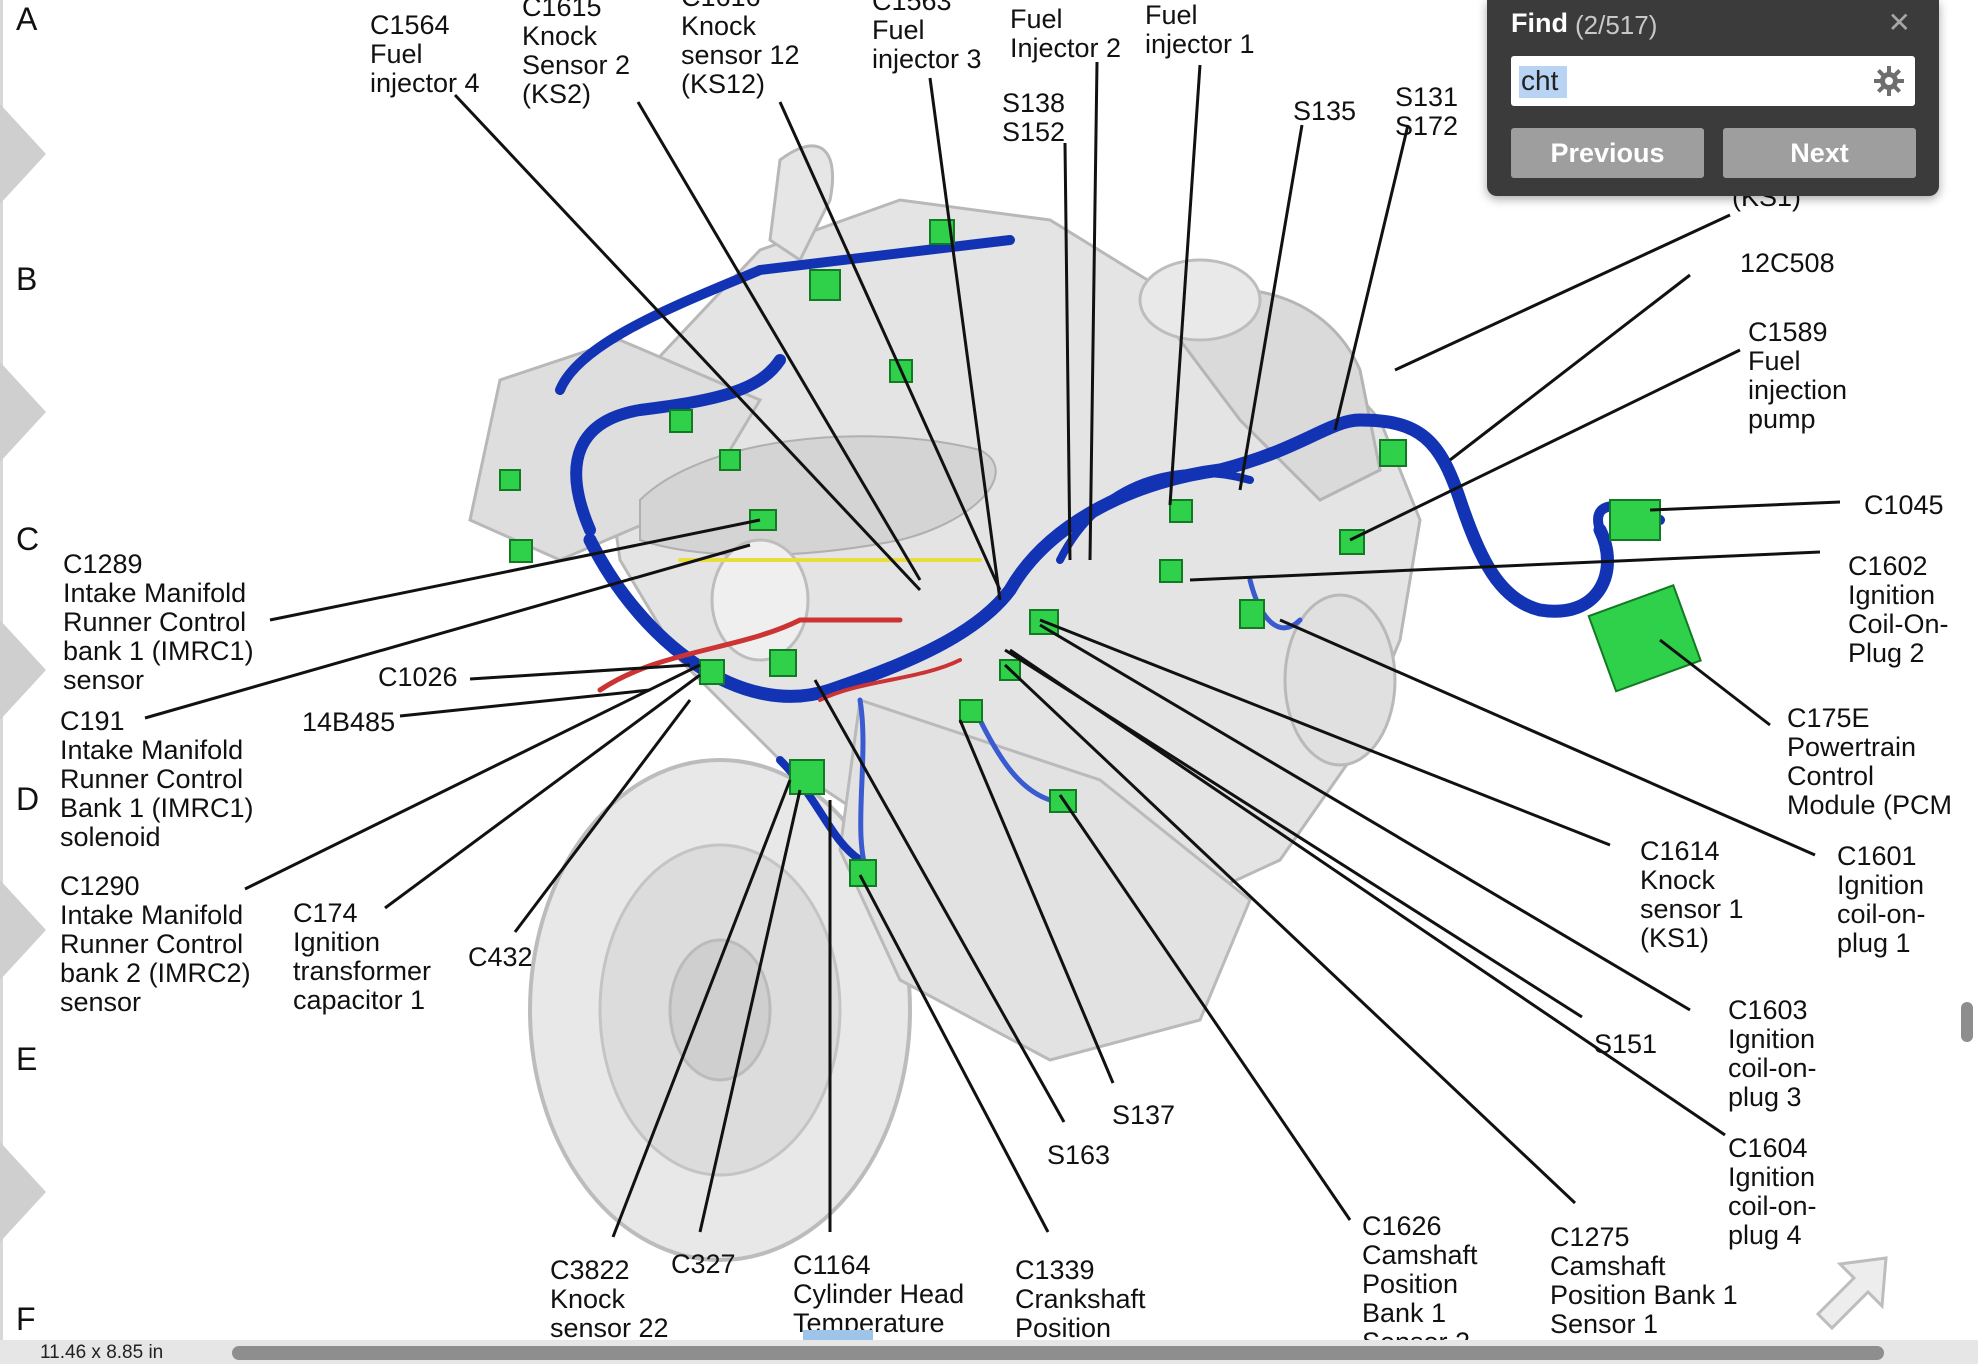  I want to click on close-icon: ✕, so click(1899, 22).